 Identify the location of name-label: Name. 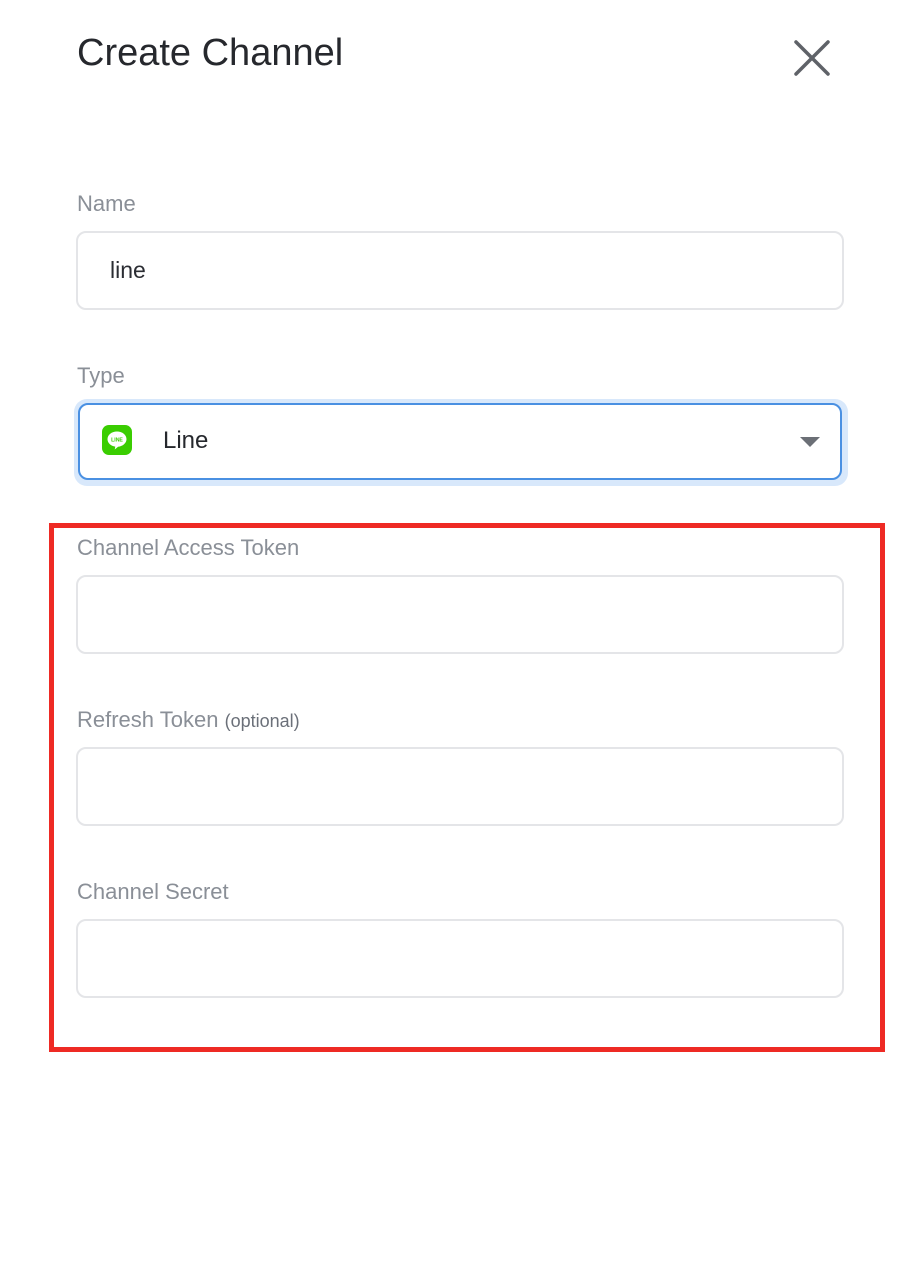
(106, 203).